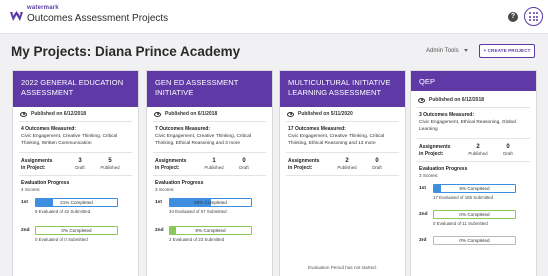  Describe the element at coordinates (56, 143) in the screenshot. I see `outcomes-list: Thinking, Written Communication` at that location.